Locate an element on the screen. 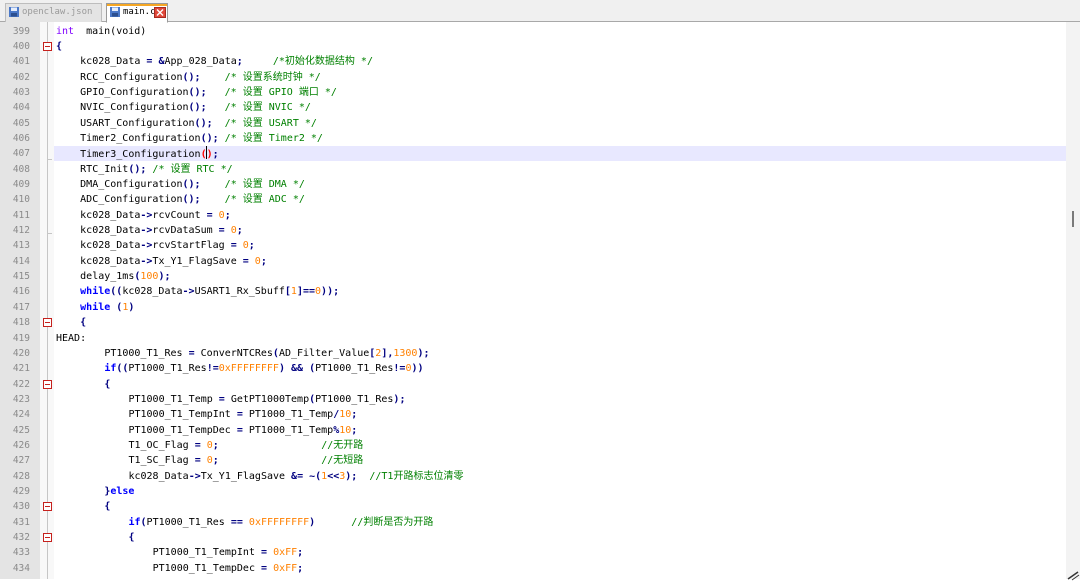  code-line: ADC_Configuration(); /* 设置 ADC */ is located at coordinates (192, 199).